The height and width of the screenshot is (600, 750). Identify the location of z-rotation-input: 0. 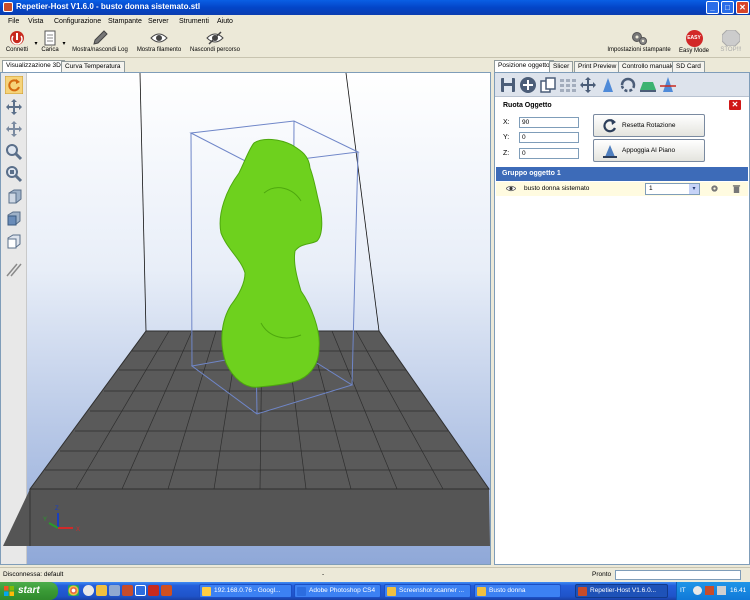
(549, 153).